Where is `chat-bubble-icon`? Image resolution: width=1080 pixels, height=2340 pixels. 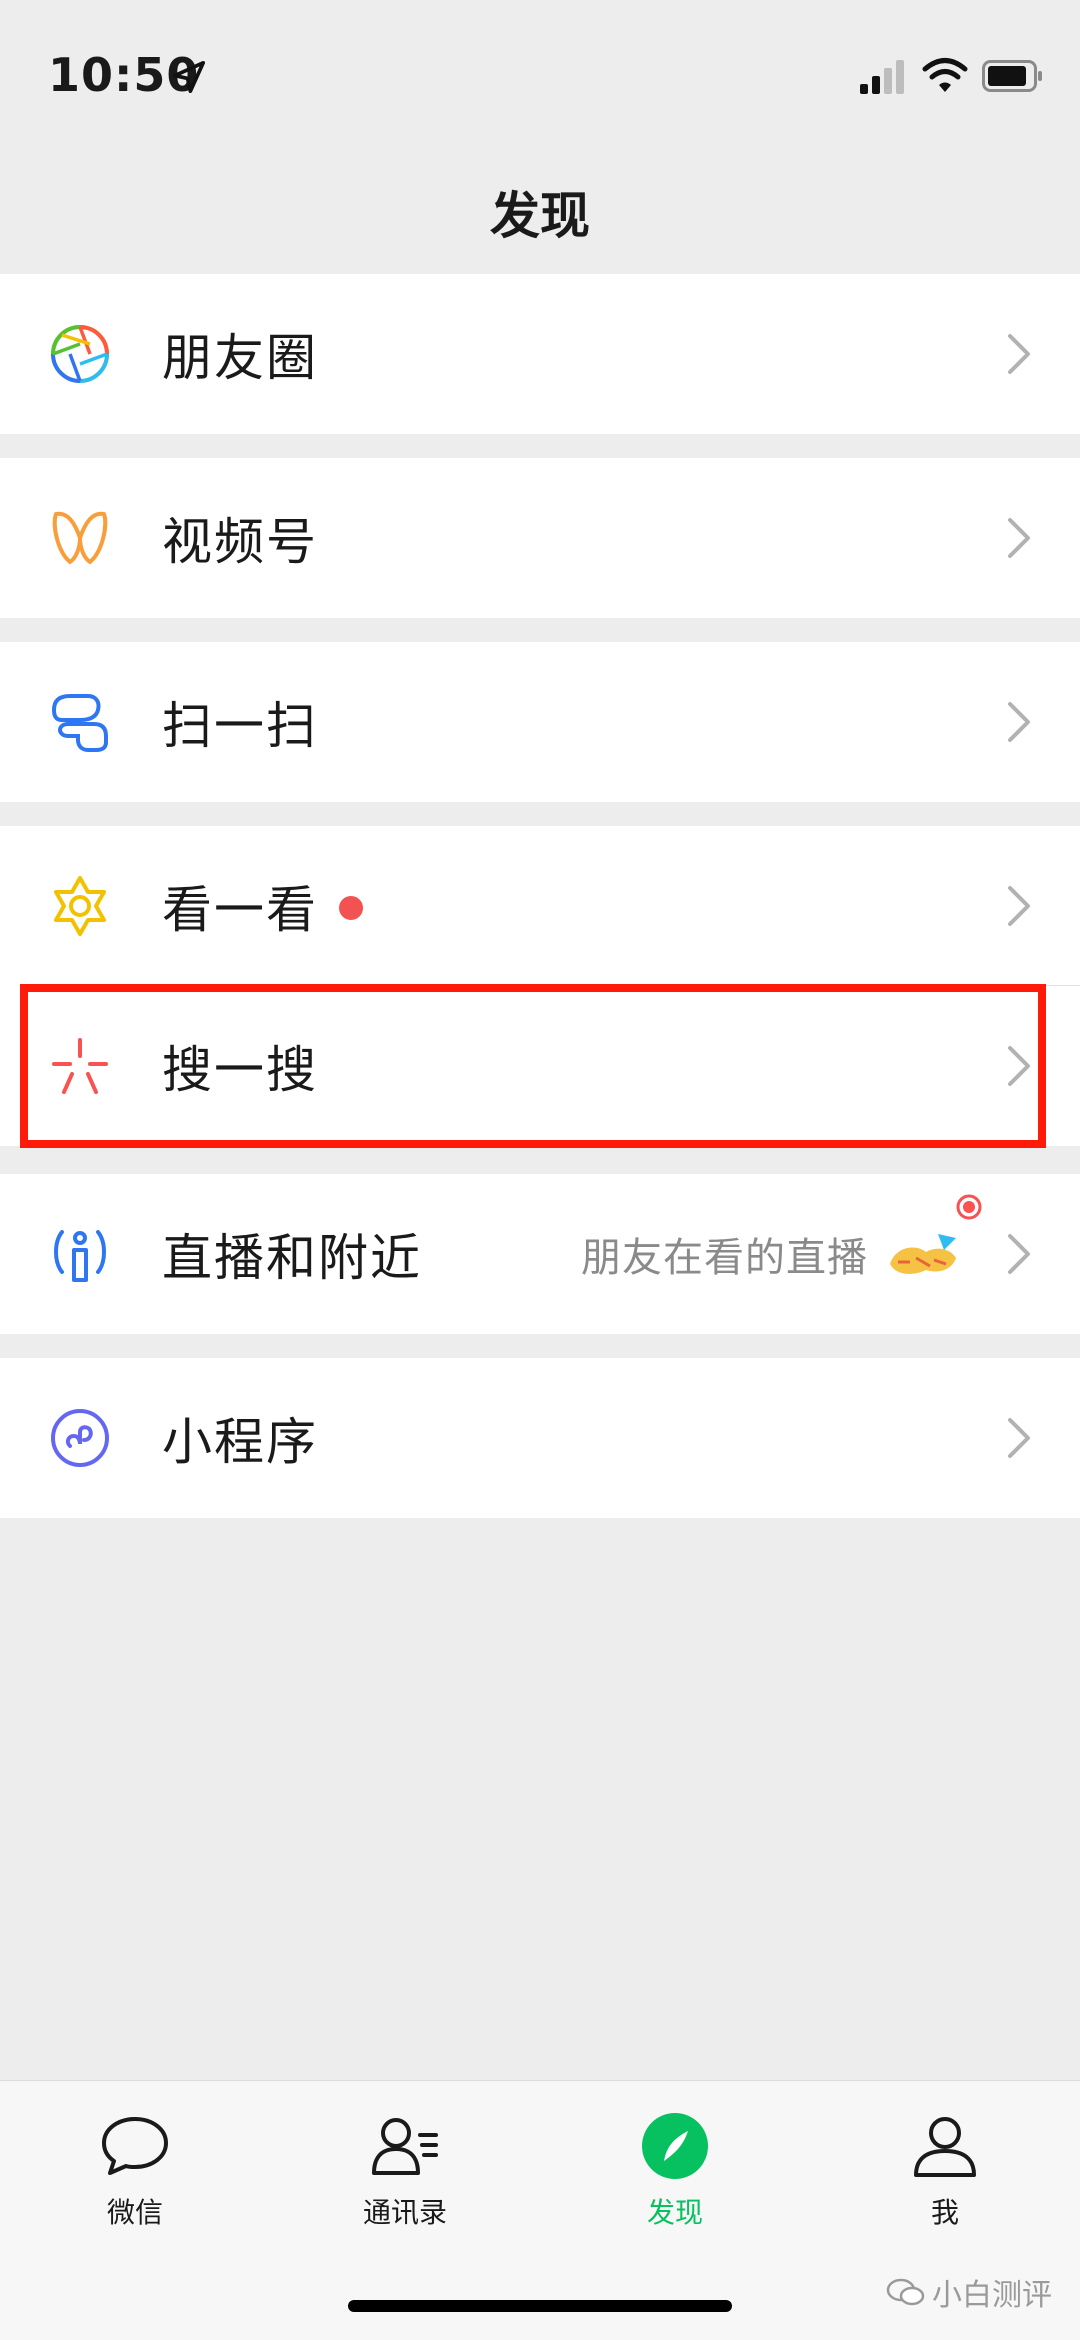
chat-bubble-icon is located at coordinates (135, 2146).